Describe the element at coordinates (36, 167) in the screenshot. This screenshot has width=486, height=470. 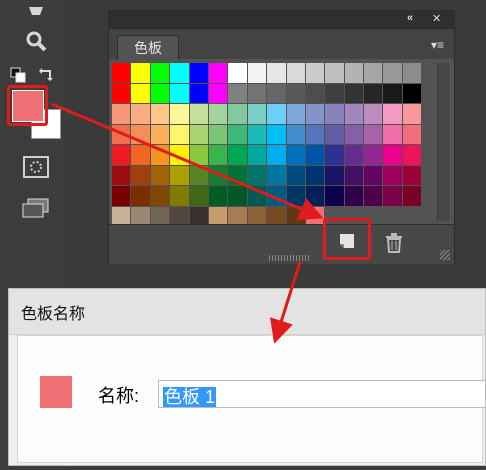
I see `quick-mask-icon` at that location.